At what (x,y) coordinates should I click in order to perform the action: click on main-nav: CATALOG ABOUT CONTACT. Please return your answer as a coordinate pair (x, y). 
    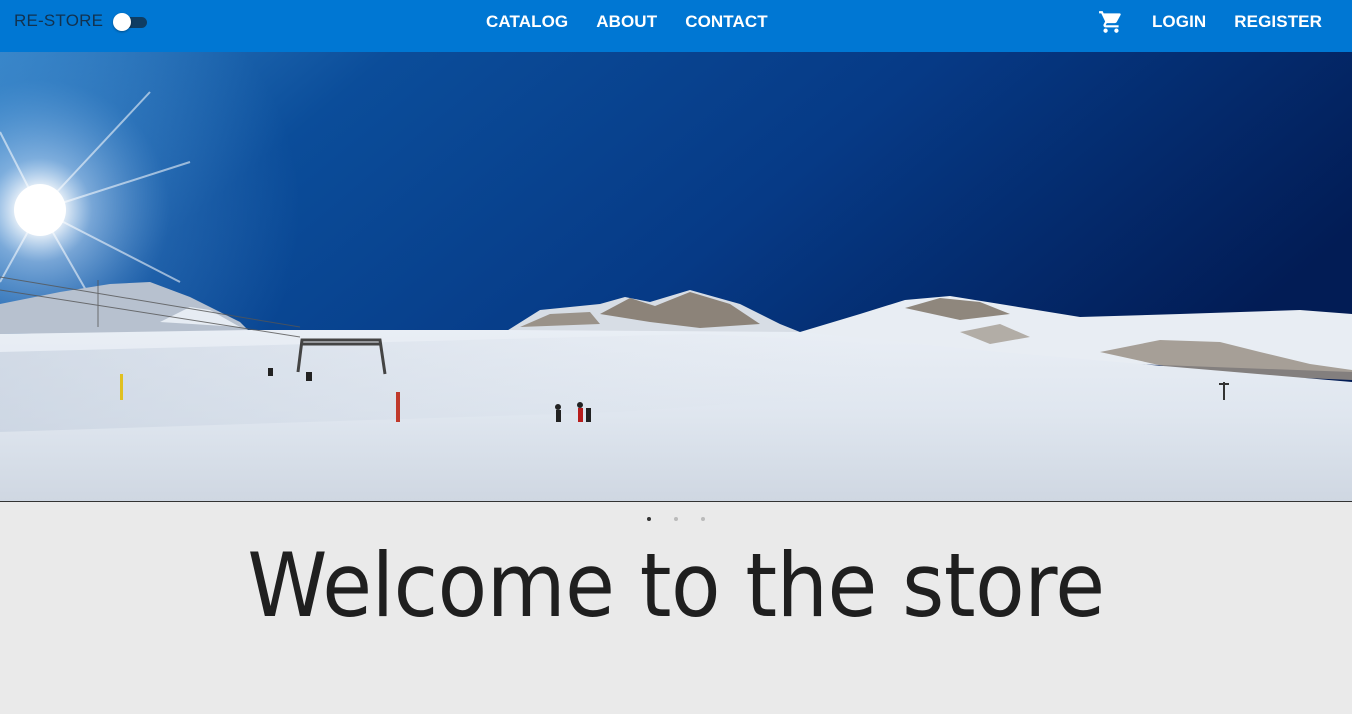
    Looking at the image, I should click on (627, 22).